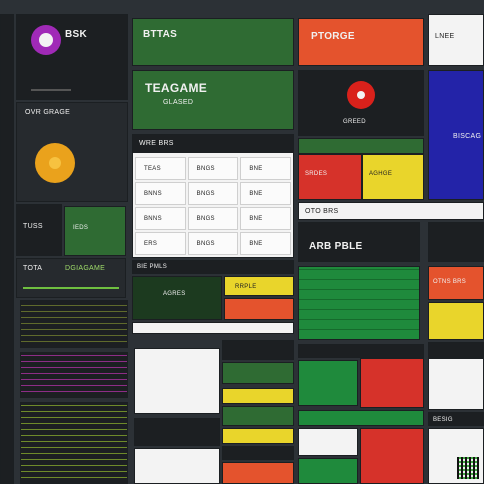  Describe the element at coordinates (246, 287) in the screenshot. I see `mid-yellow-text: RRPLE` at that location.